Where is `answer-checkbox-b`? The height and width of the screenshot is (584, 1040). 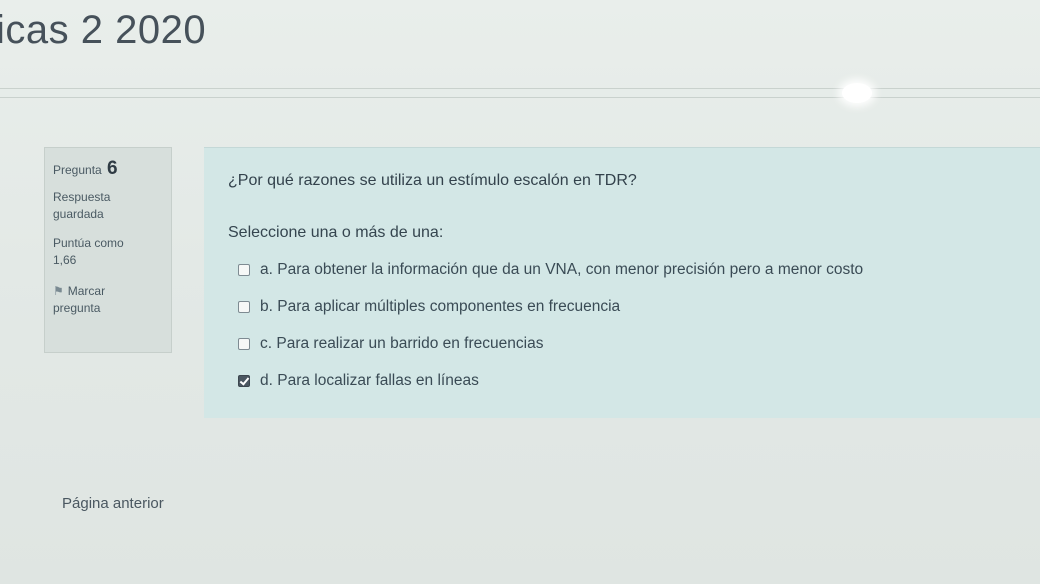
answer-checkbox-b is located at coordinates (244, 307).